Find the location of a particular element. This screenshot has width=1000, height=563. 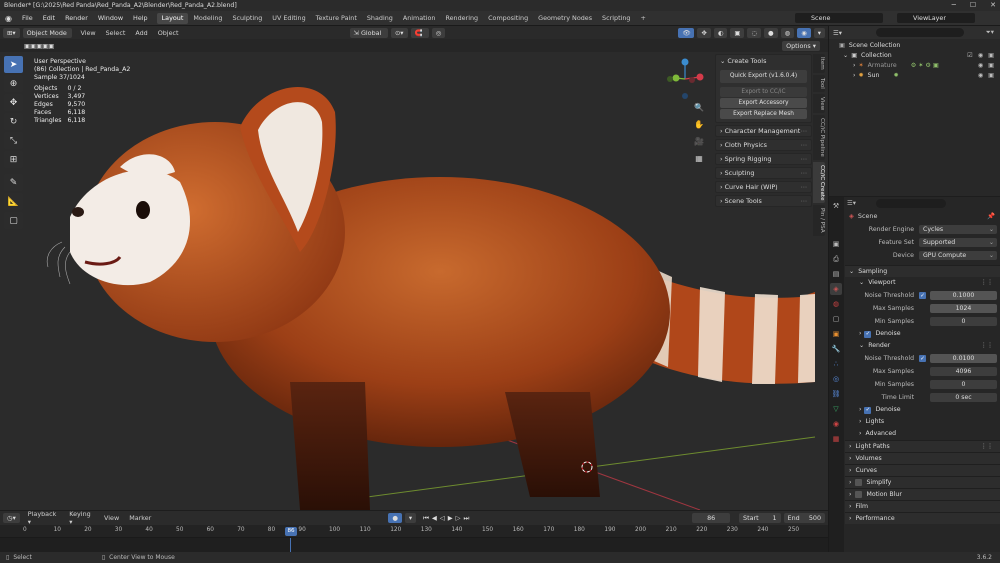

keyframe-type-icon: ▾ is located at coordinates (410, 518).